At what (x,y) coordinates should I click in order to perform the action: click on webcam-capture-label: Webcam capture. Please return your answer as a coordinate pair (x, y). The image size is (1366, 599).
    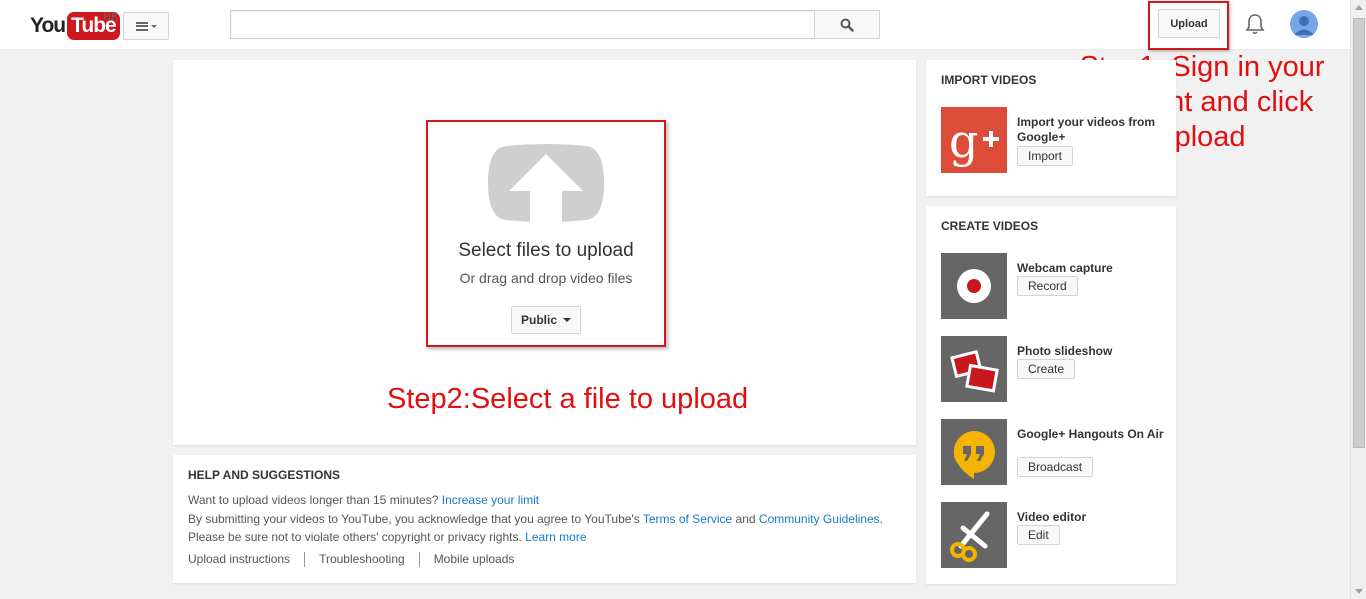
    Looking at the image, I should click on (1065, 268).